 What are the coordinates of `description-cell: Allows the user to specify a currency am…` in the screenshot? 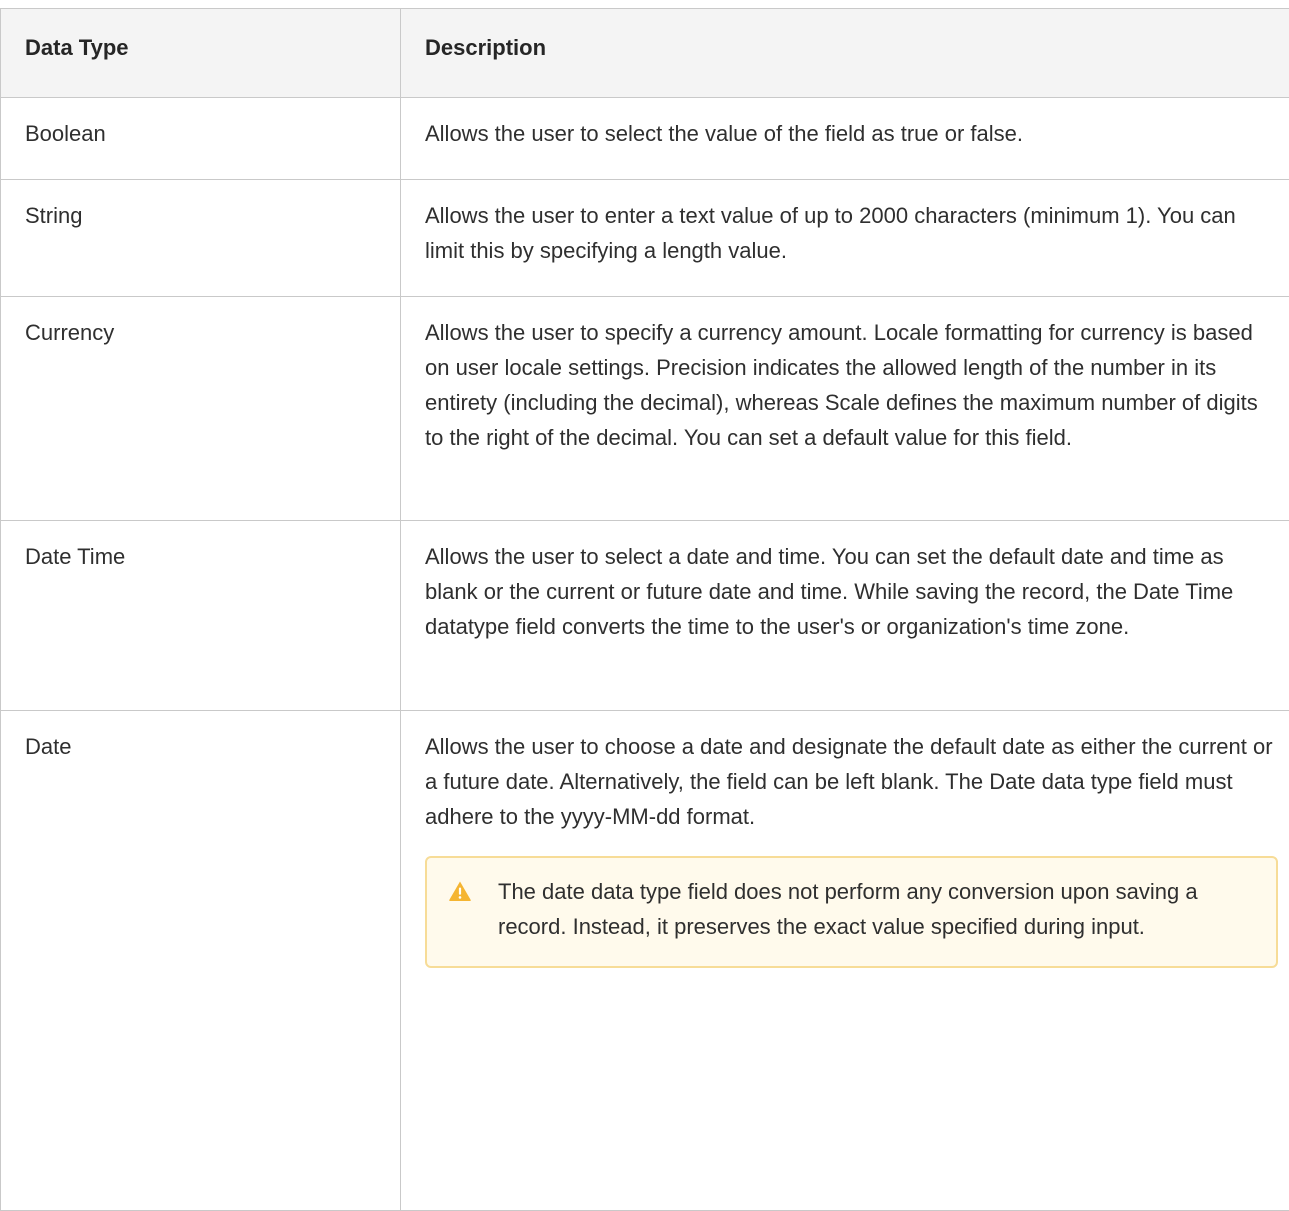 It's located at (845, 409).